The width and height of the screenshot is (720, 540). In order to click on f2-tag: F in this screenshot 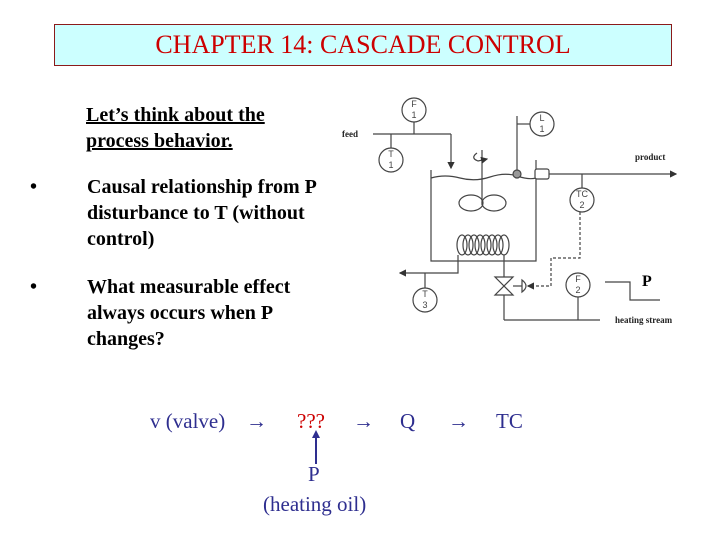, I will do `click(578, 279)`.